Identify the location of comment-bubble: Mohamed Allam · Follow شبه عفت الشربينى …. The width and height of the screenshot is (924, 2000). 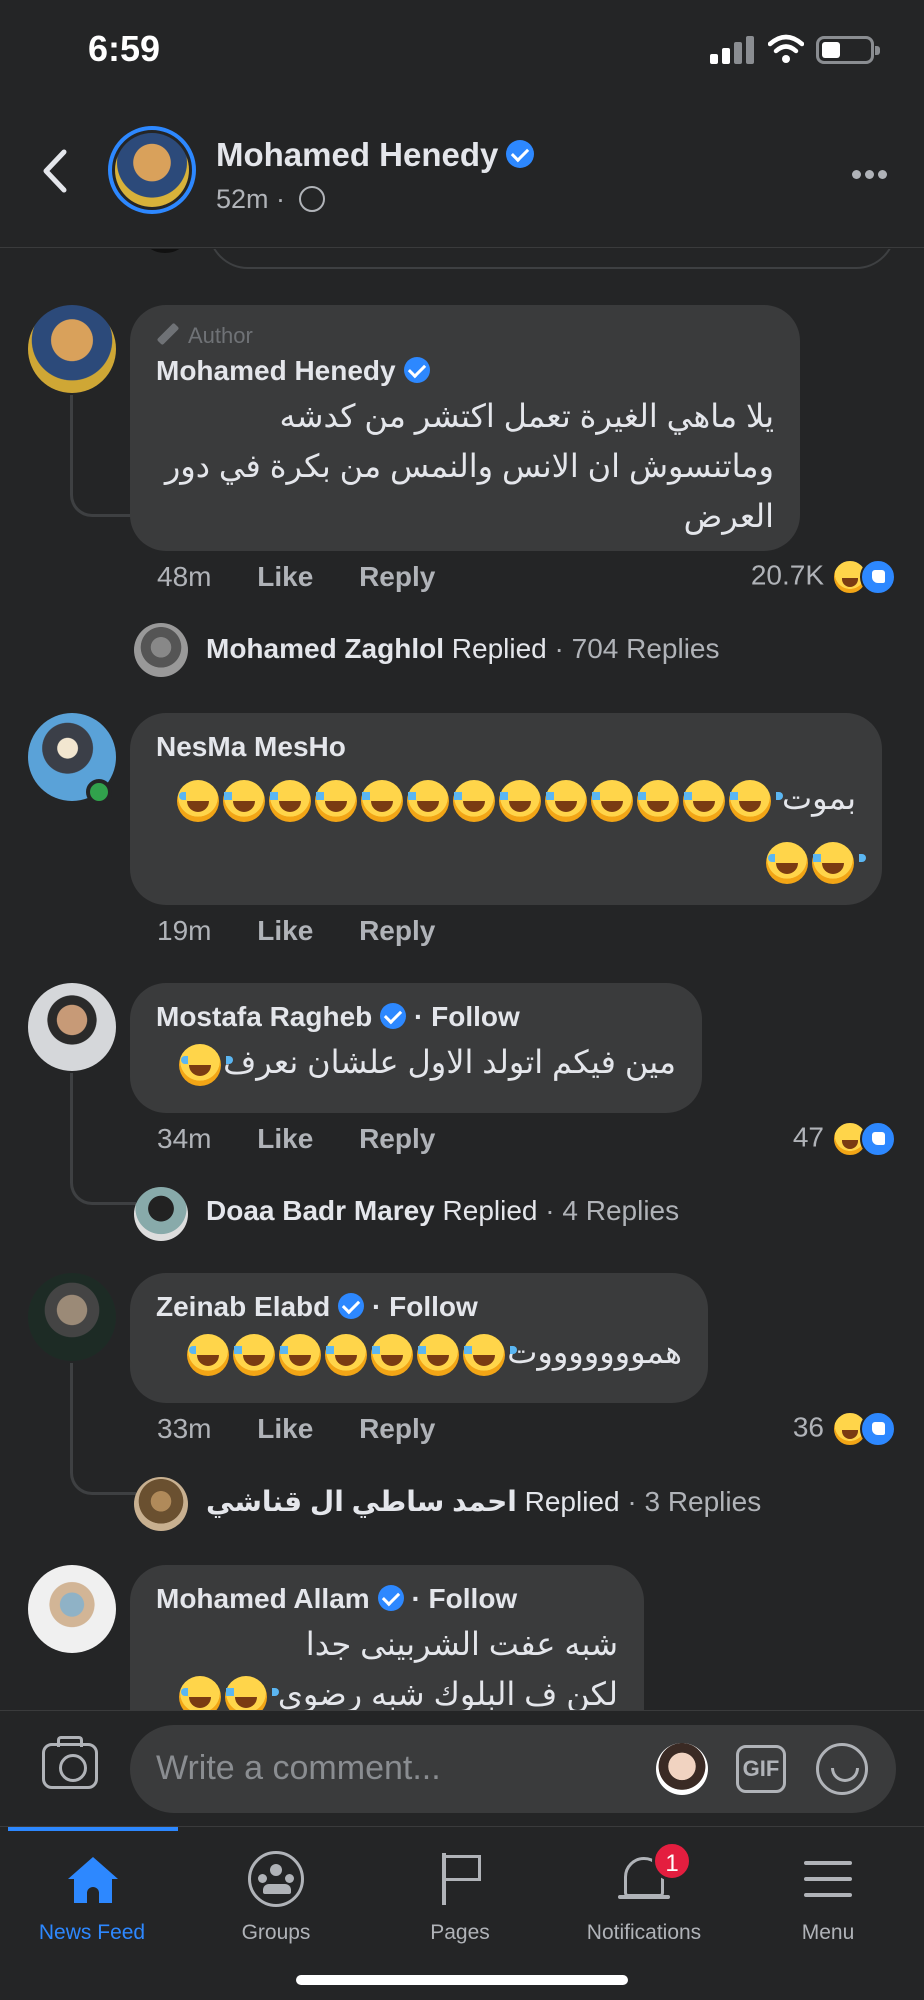
(387, 1637).